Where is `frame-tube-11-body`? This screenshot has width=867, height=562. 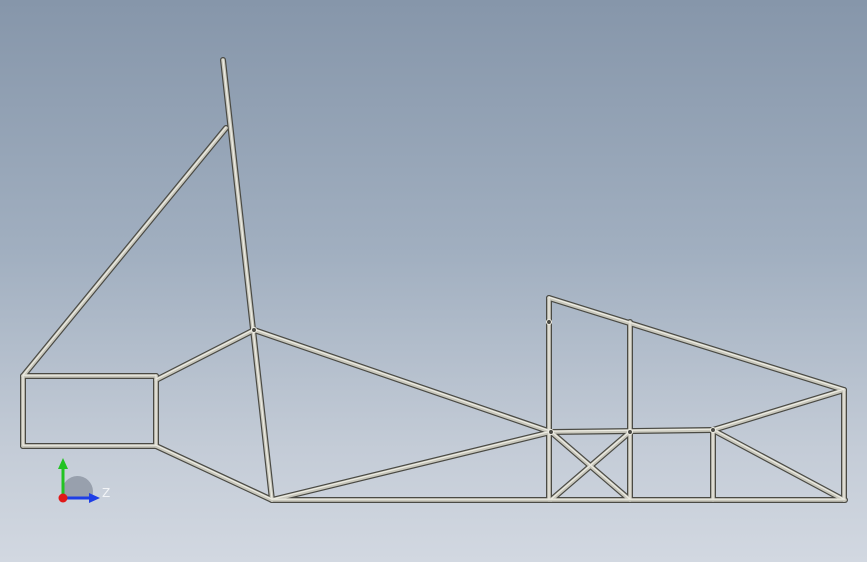
frame-tube-11-body is located at coordinates (411, 466).